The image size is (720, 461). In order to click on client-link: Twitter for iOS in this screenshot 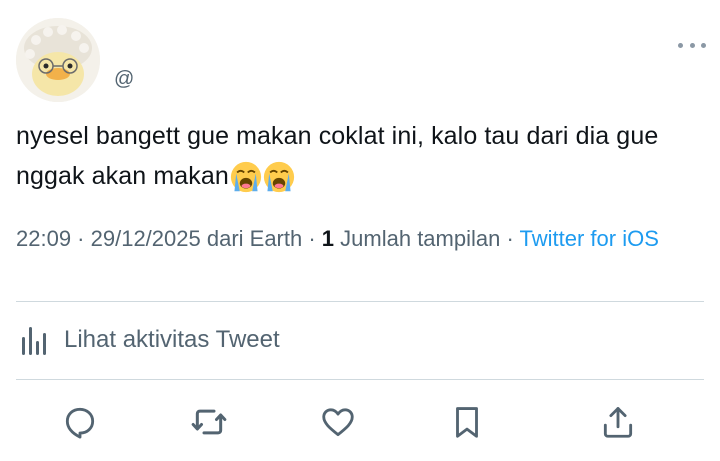, I will do `click(589, 238)`.